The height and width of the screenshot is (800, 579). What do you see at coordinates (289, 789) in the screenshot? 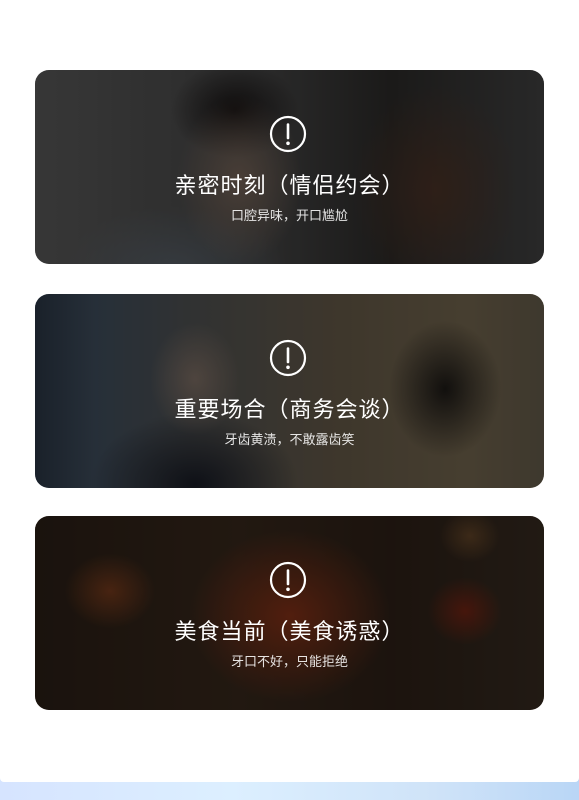
I see `bottom-gradient-bar` at bounding box center [289, 789].